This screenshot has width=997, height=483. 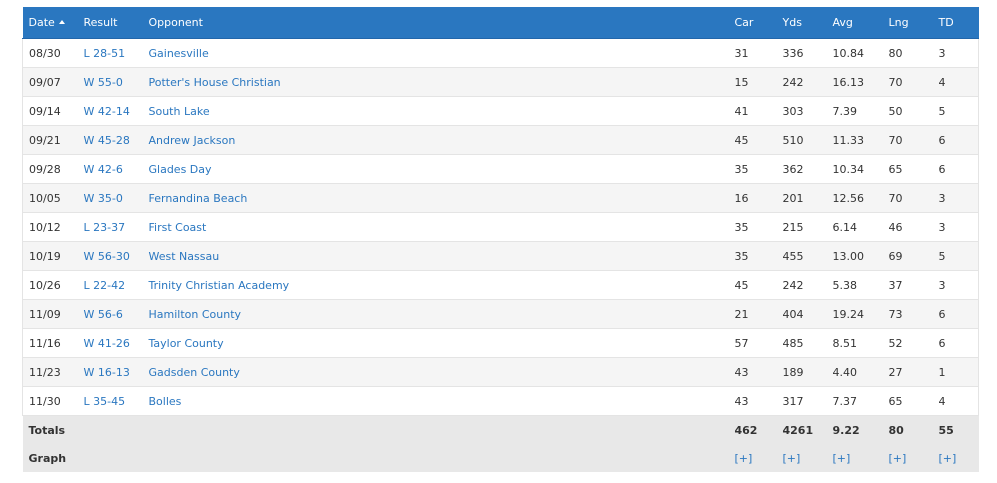 I want to click on row-opponent-link: Taylor County, so click(x=186, y=343).